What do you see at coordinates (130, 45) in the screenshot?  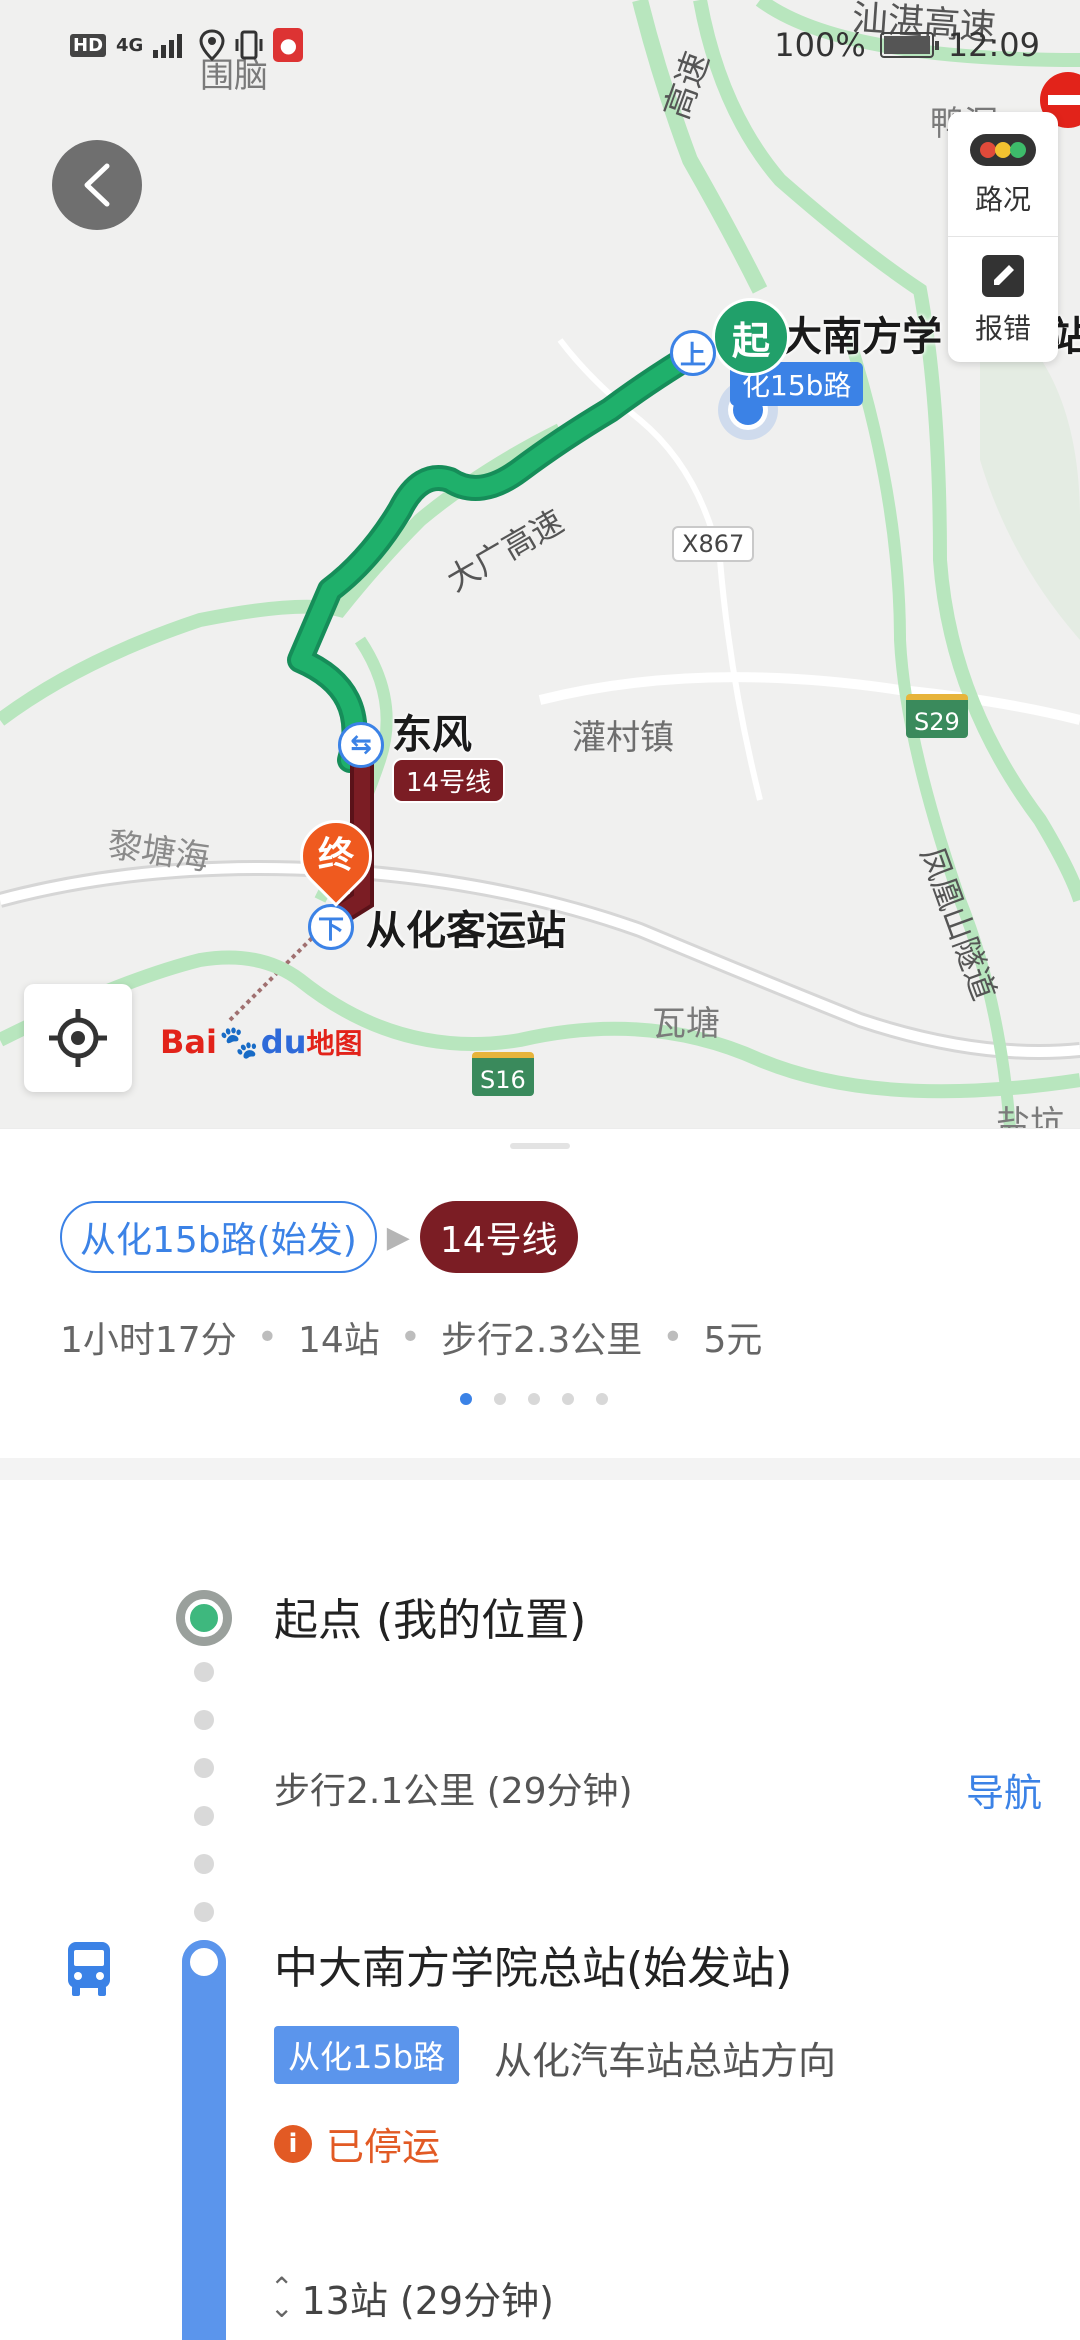 I see `network-icon: 4G` at bounding box center [130, 45].